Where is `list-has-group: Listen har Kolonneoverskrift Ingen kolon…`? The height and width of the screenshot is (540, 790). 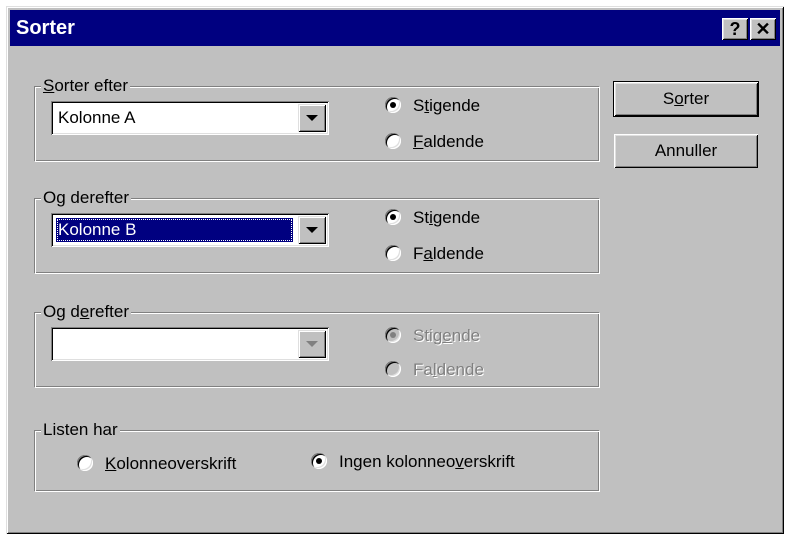
list-has-group: Listen har Kolonneoverskrift Ingen kolon… is located at coordinates (317, 455).